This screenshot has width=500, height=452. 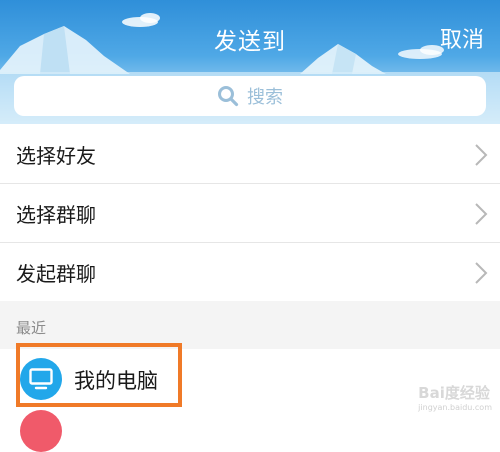 What do you see at coordinates (250, 325) in the screenshot?
I see `section-header-recent: 最近` at bounding box center [250, 325].